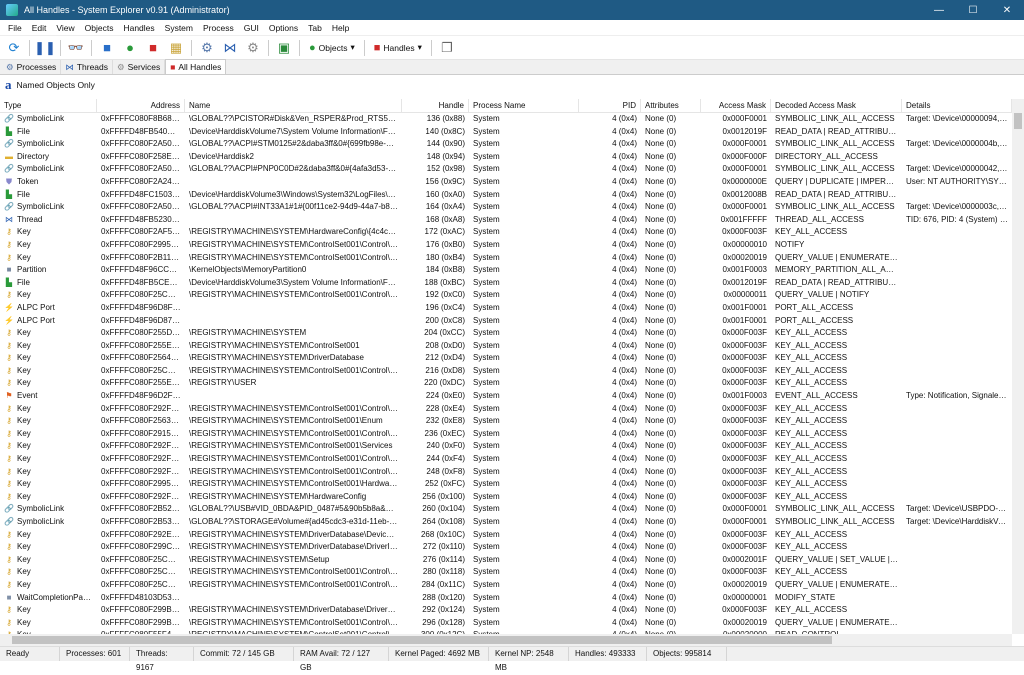  I want to click on refresh-icon: ⟳, so click(14, 48).